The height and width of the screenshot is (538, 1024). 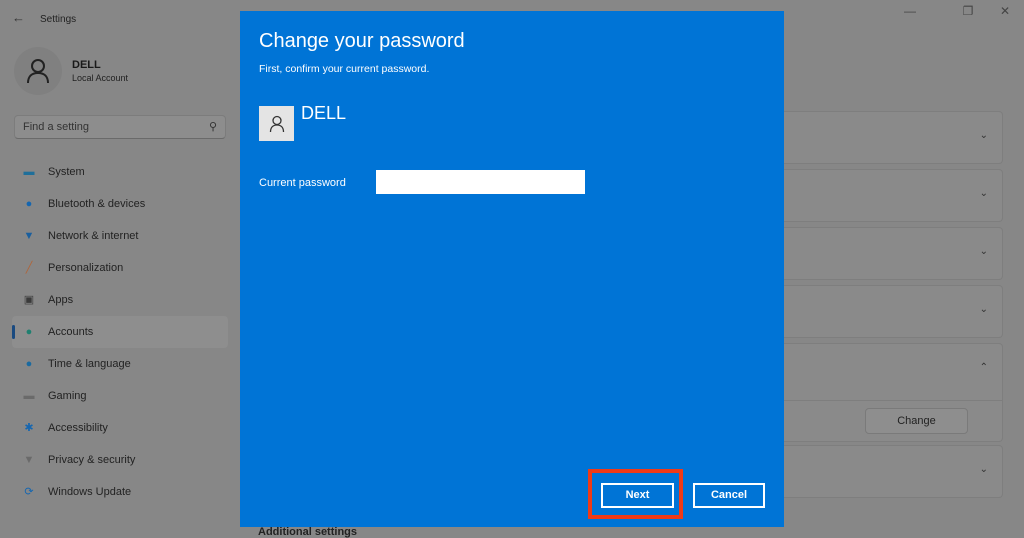 I want to click on sidebar-item-windows-update: ⟳ Windows Update, so click(x=120, y=492).